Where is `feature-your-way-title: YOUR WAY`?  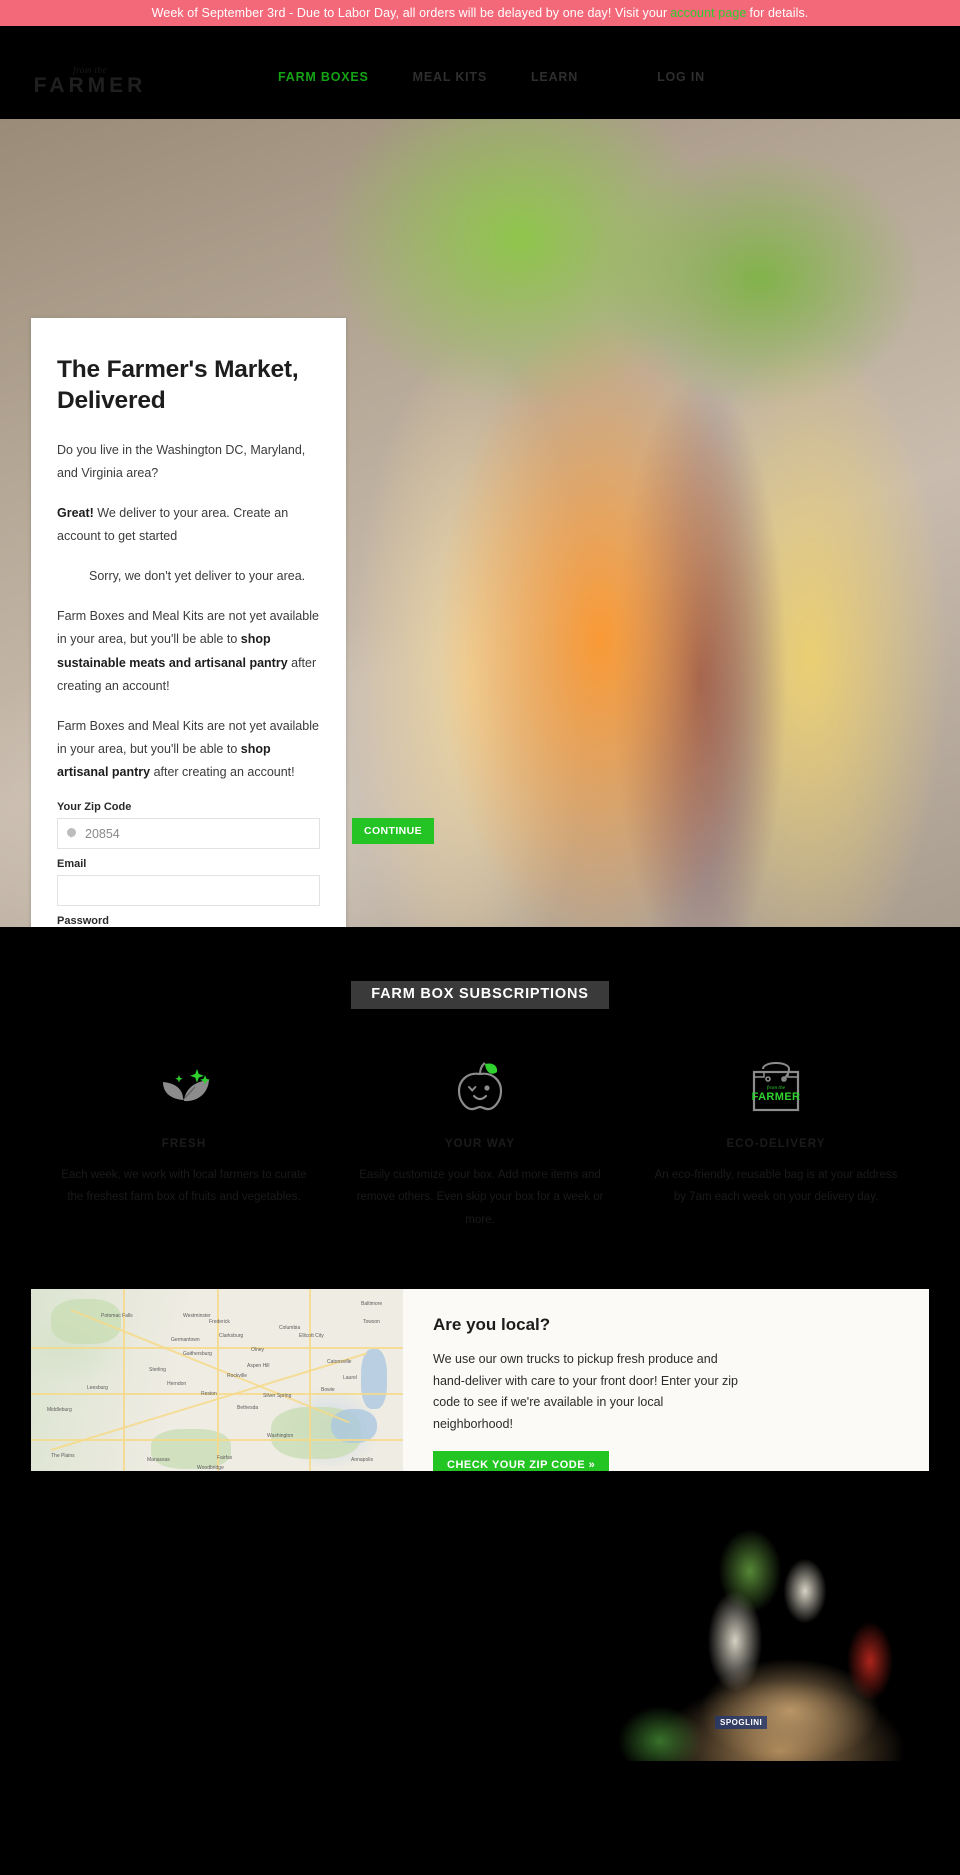 feature-your-way-title: YOUR WAY is located at coordinates (480, 1144).